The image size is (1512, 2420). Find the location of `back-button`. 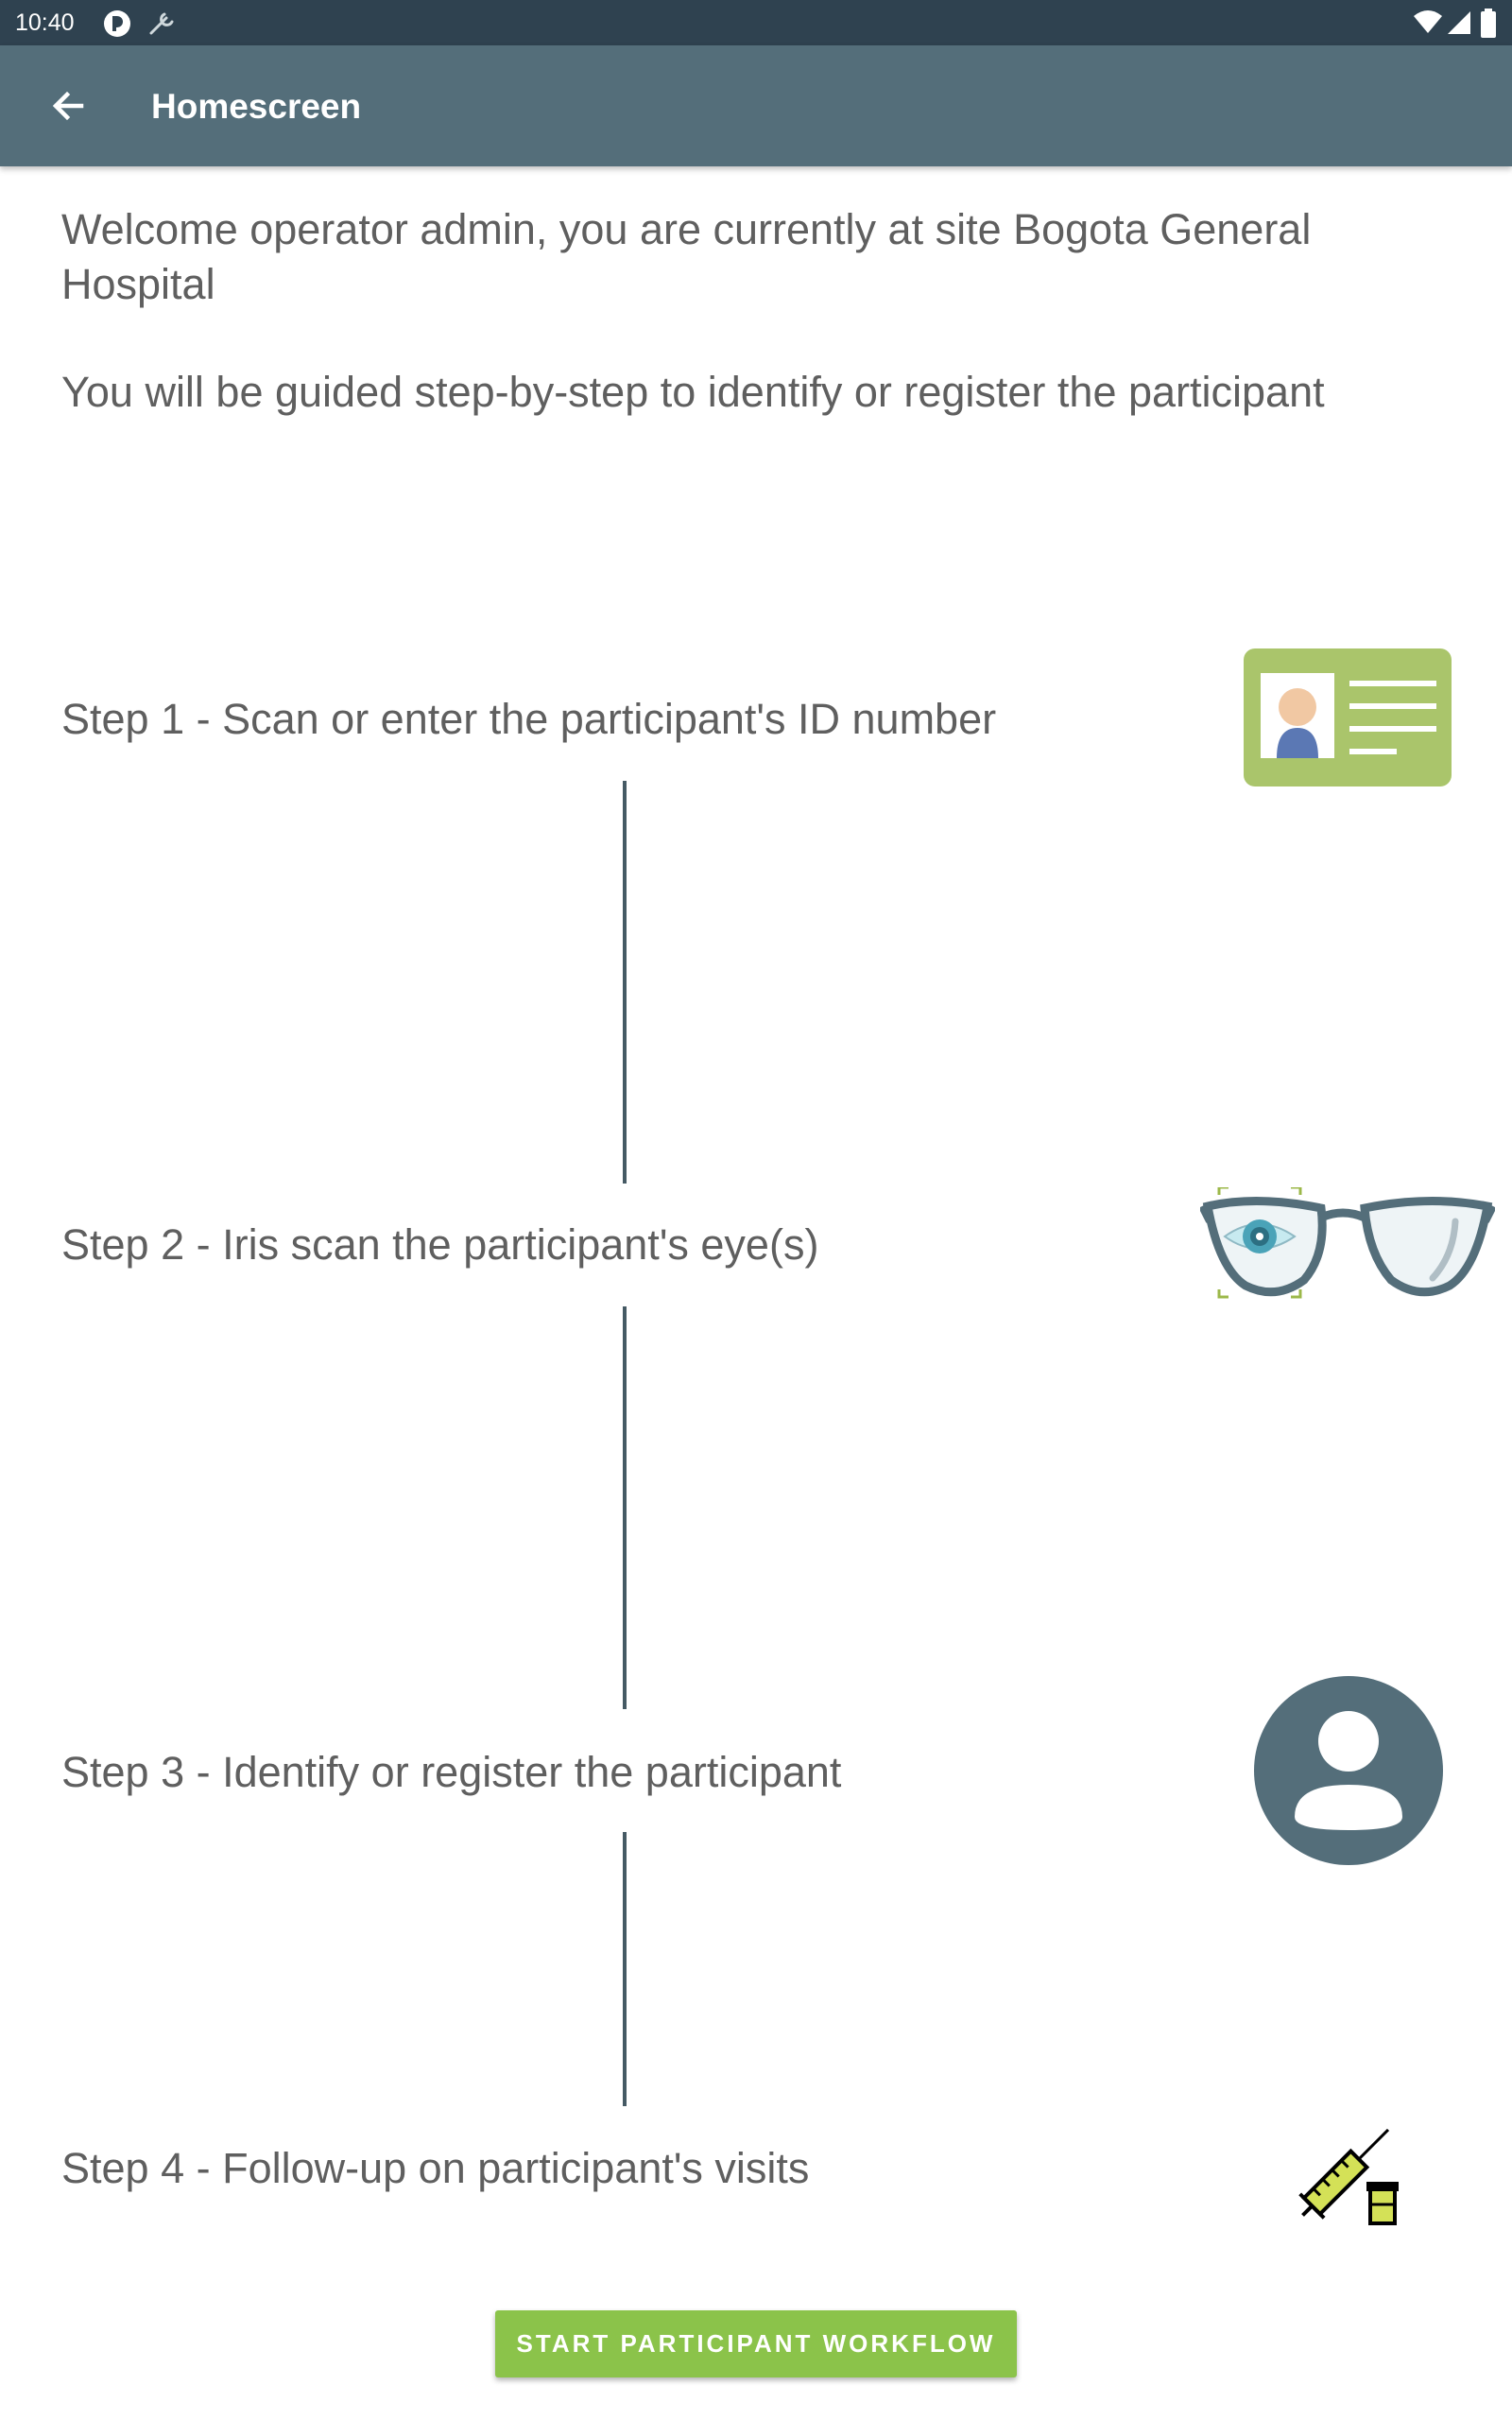

back-button is located at coordinates (68, 105).